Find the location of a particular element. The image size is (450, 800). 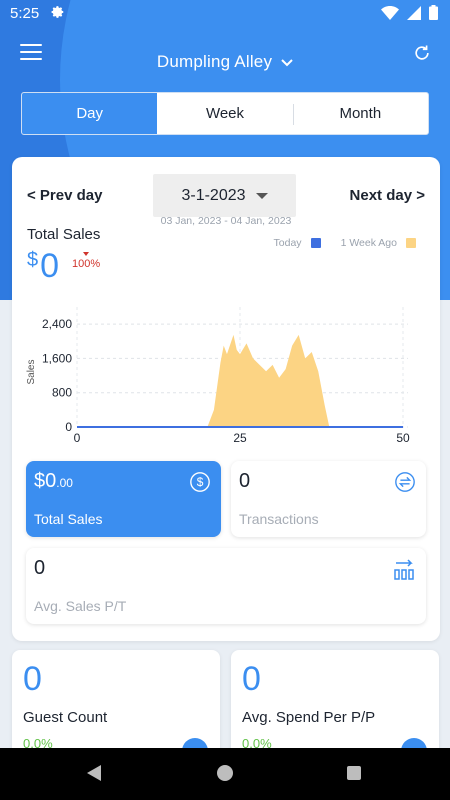

transactions-label: Transactions is located at coordinates (279, 519).